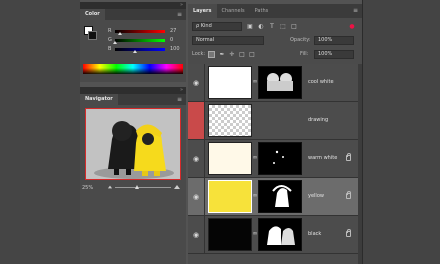  What do you see at coordinates (92, 14) in the screenshot?
I see `tab-color: Color` at bounding box center [92, 14].